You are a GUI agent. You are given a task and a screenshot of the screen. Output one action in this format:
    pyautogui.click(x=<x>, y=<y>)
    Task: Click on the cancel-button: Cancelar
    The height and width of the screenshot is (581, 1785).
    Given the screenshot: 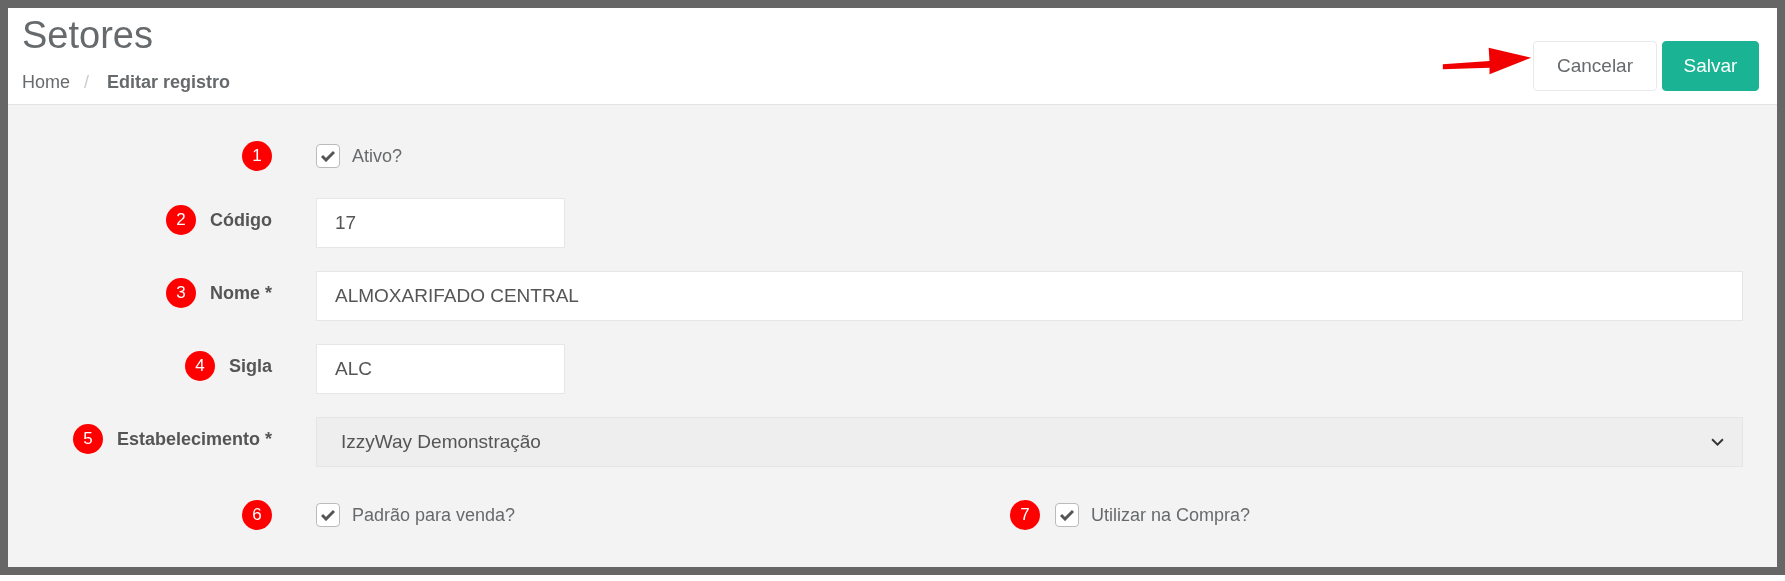 What is the action you would take?
    pyautogui.click(x=1595, y=66)
    